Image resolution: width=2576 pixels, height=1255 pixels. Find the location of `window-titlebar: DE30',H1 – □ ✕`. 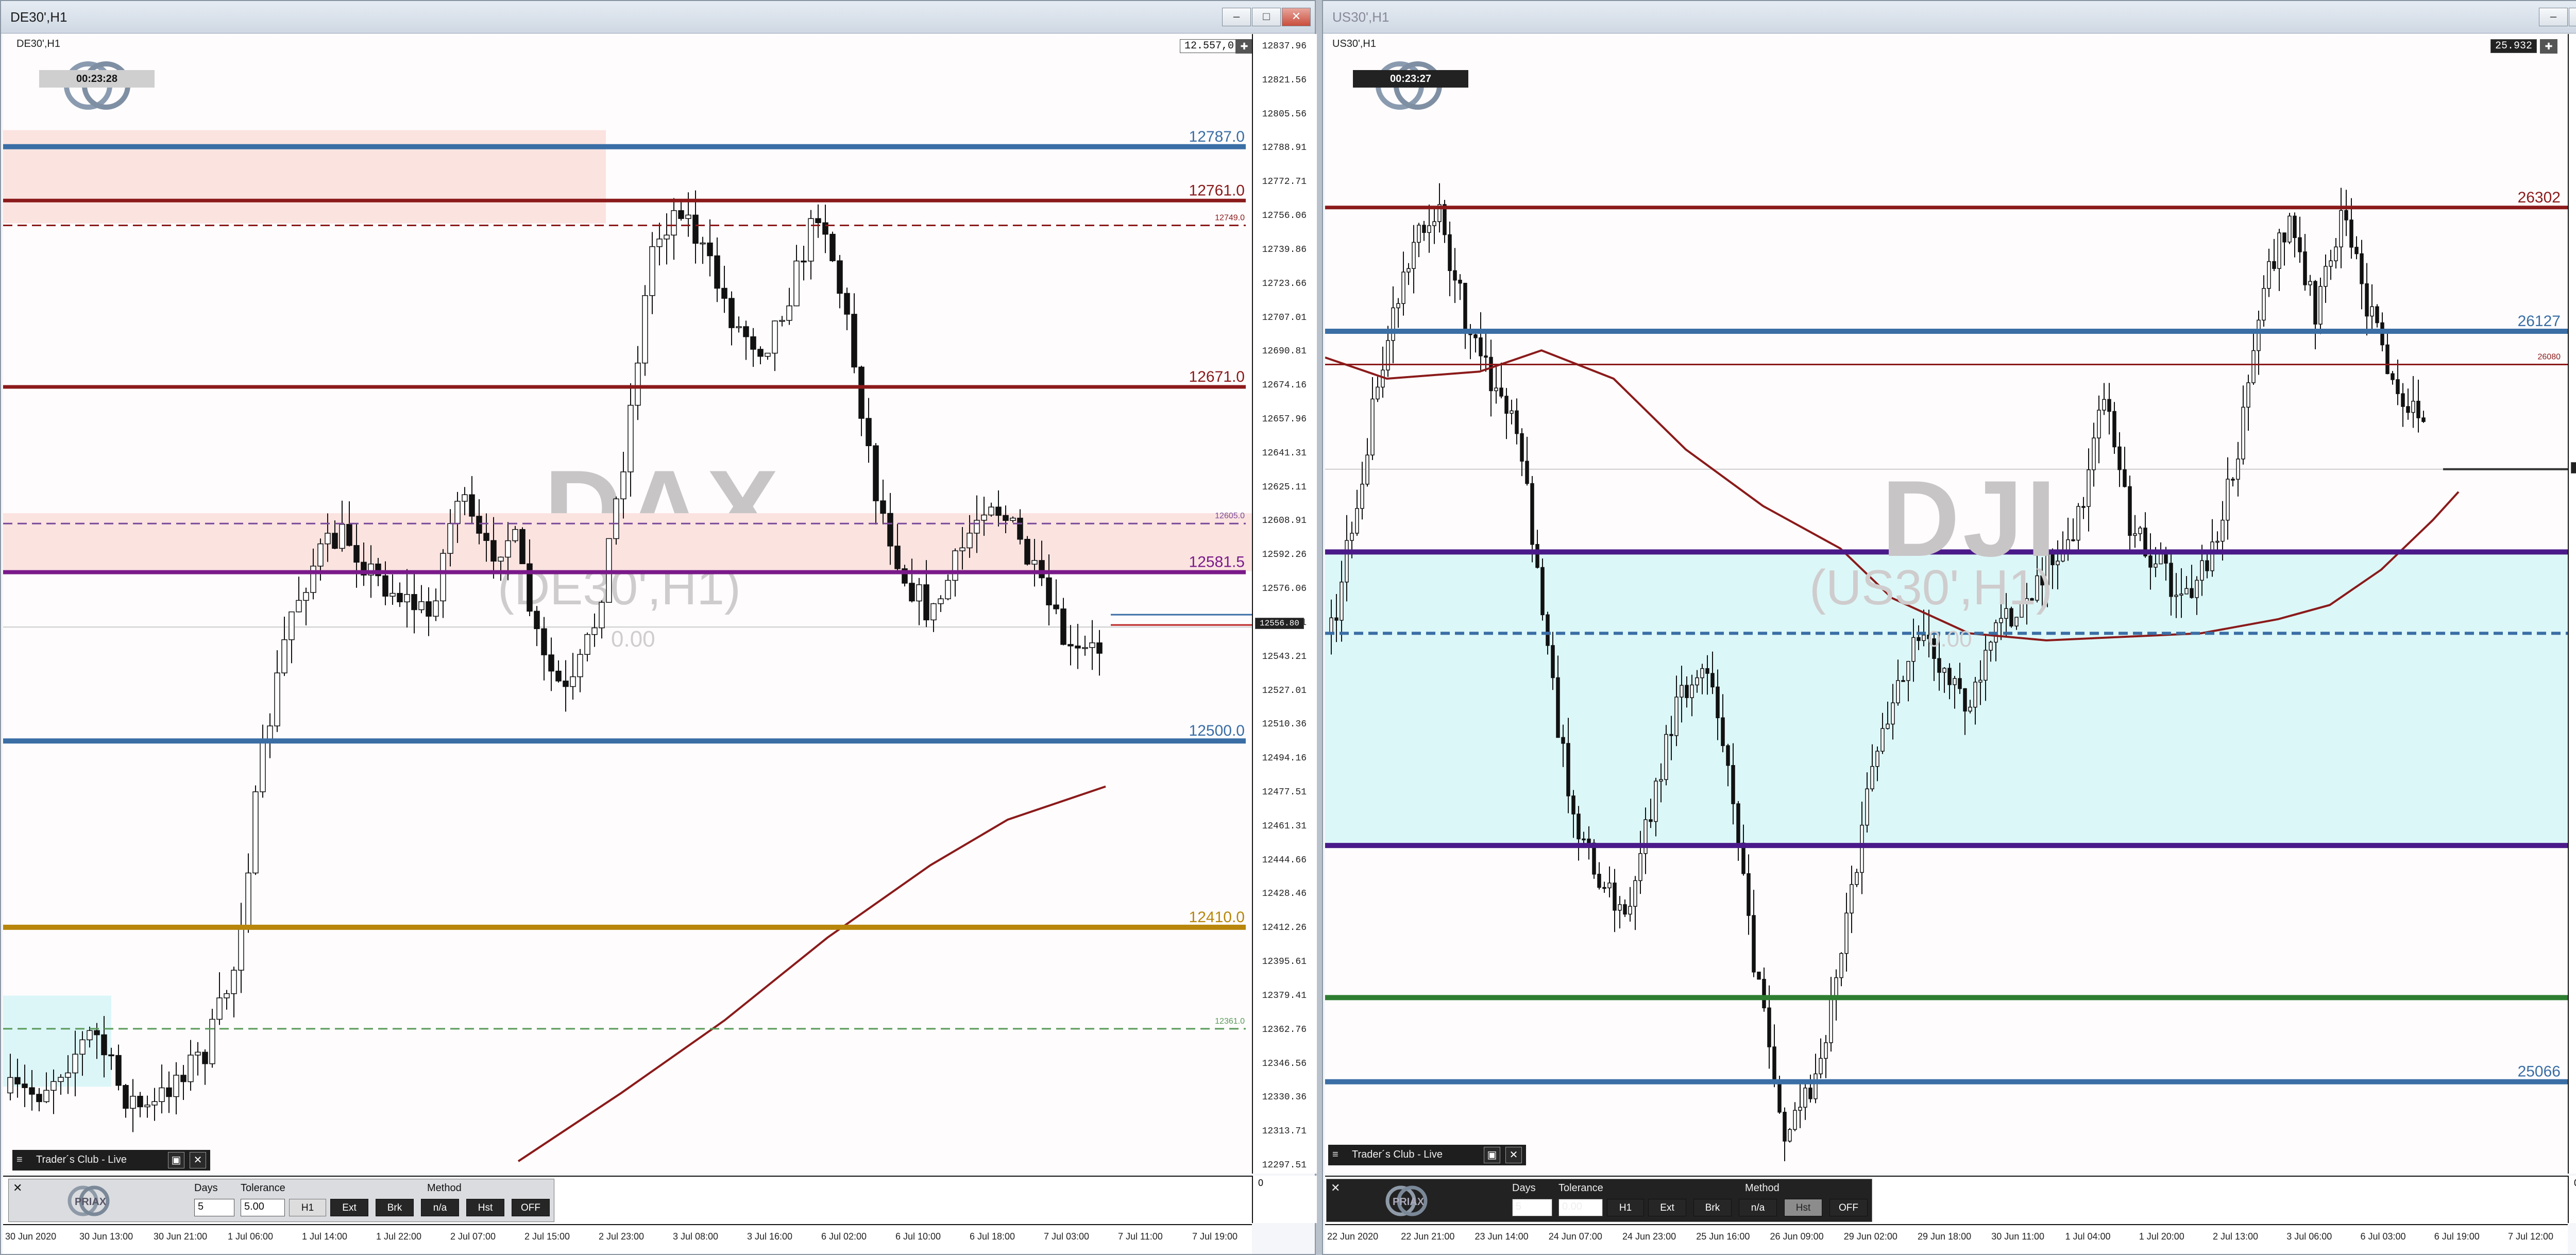

window-titlebar: DE30',H1 – □ ✕ is located at coordinates (658, 17).